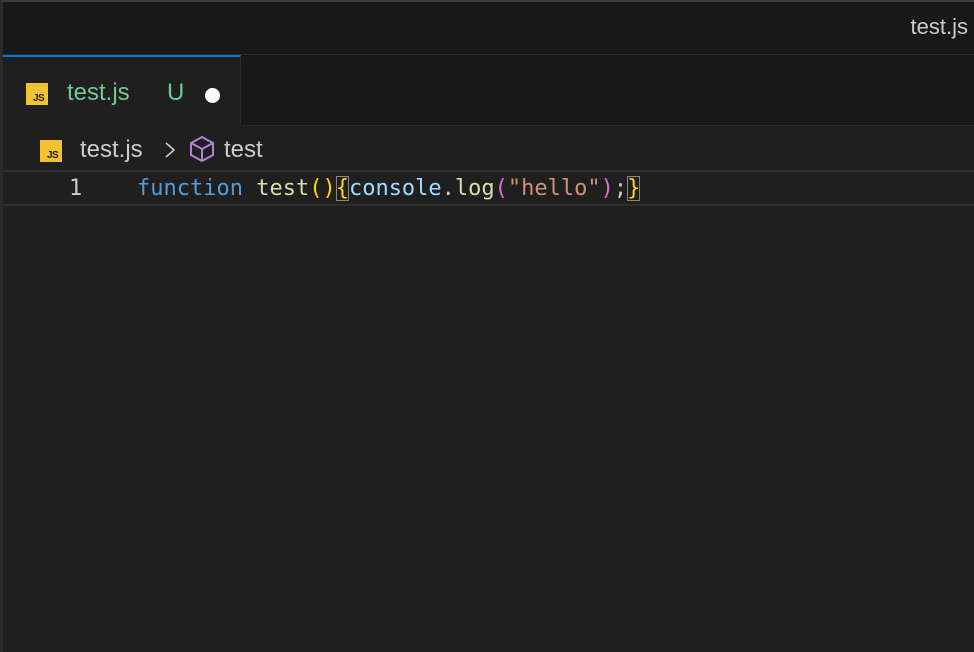  I want to click on token-method: log, so click(474, 188).